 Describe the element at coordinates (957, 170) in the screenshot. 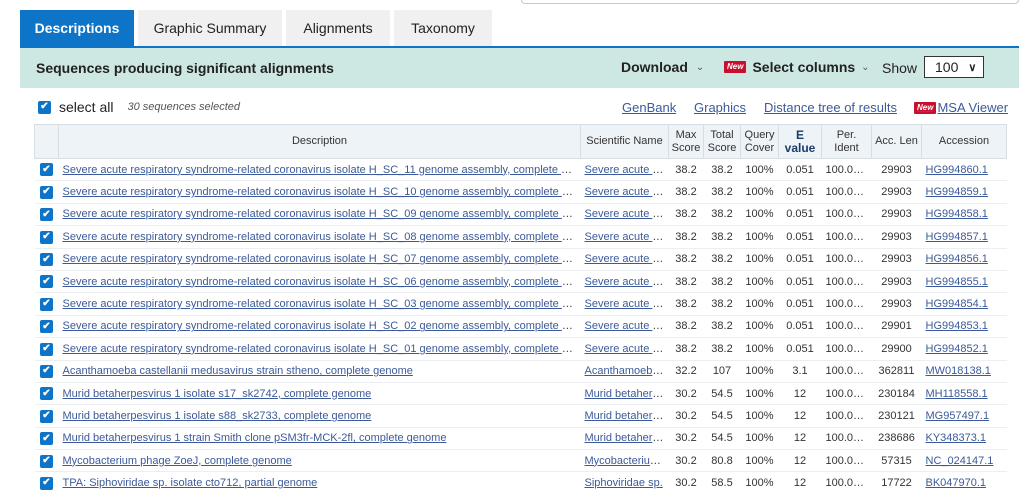

I see `accession-link: HG994860.1` at that location.